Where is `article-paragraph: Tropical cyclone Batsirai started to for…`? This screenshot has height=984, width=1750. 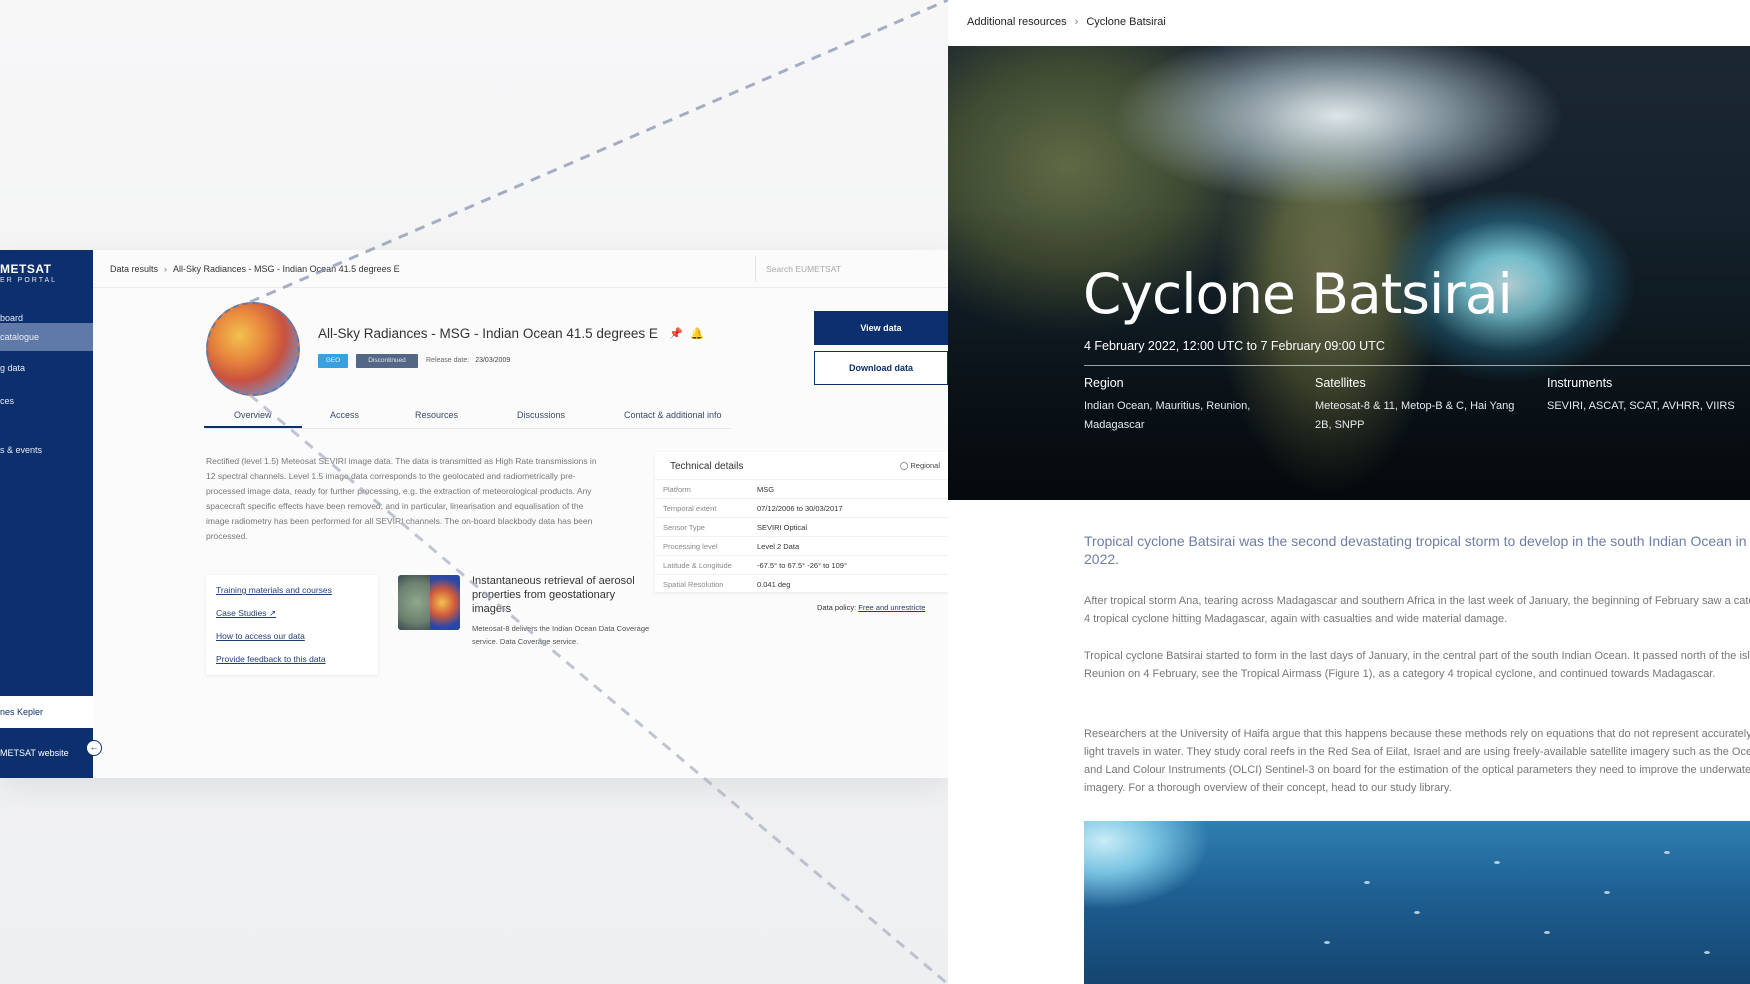 article-paragraph: Tropical cyclone Batsirai started to for… is located at coordinates (1417, 665).